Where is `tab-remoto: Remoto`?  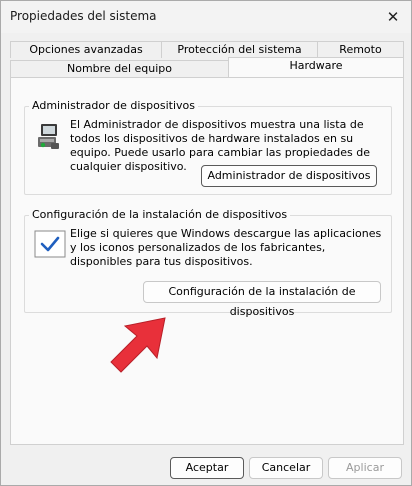 tab-remoto: Remoto is located at coordinates (360, 49).